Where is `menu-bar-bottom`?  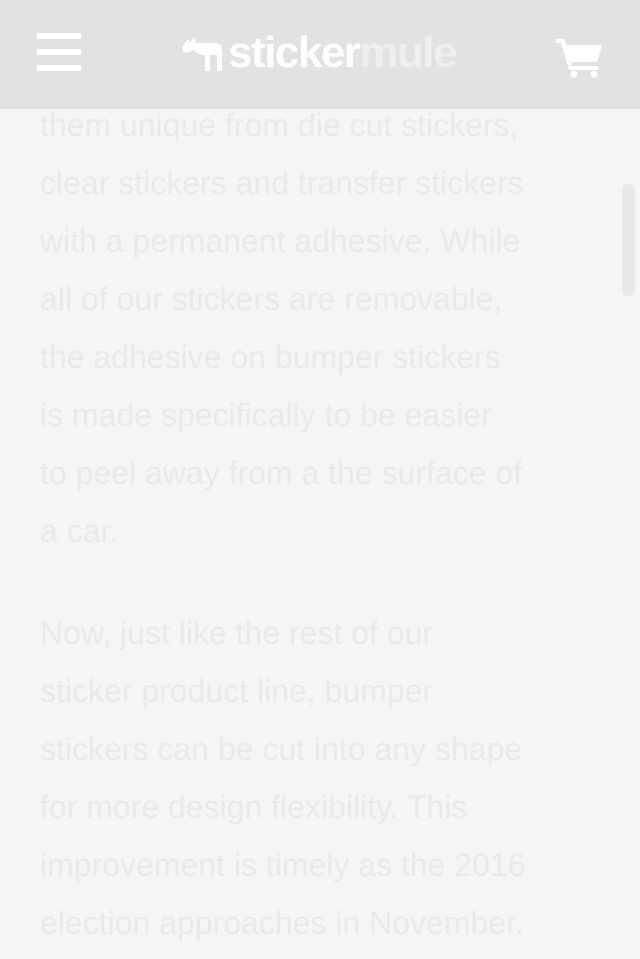 menu-bar-bottom is located at coordinates (59, 68).